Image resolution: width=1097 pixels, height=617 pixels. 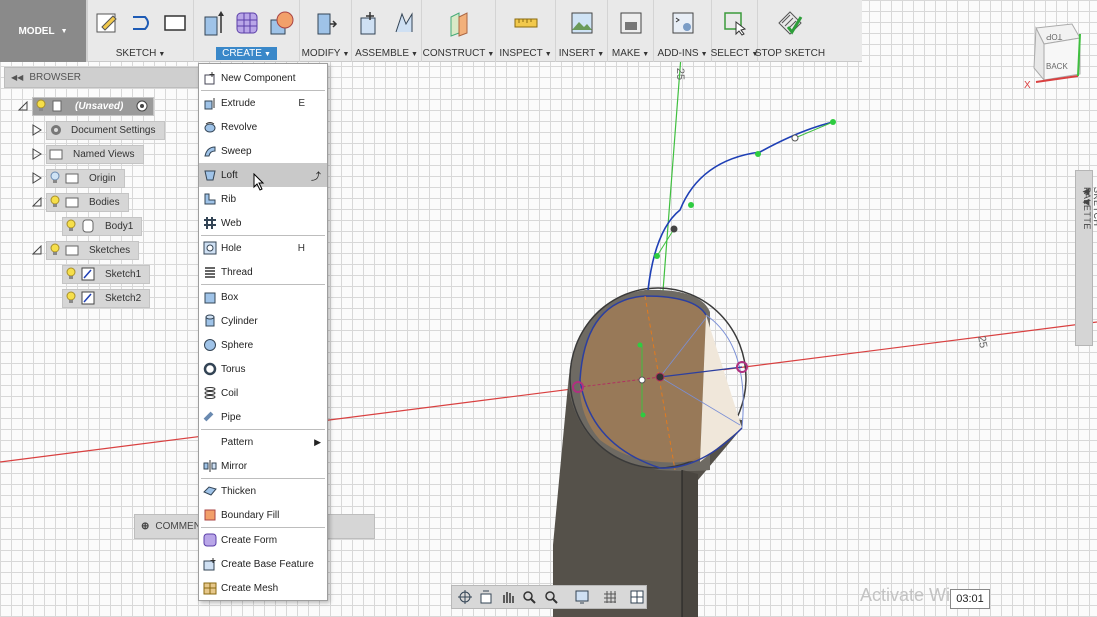 What do you see at coordinates (583, 597) in the screenshot?
I see `display-settings-icon` at bounding box center [583, 597].